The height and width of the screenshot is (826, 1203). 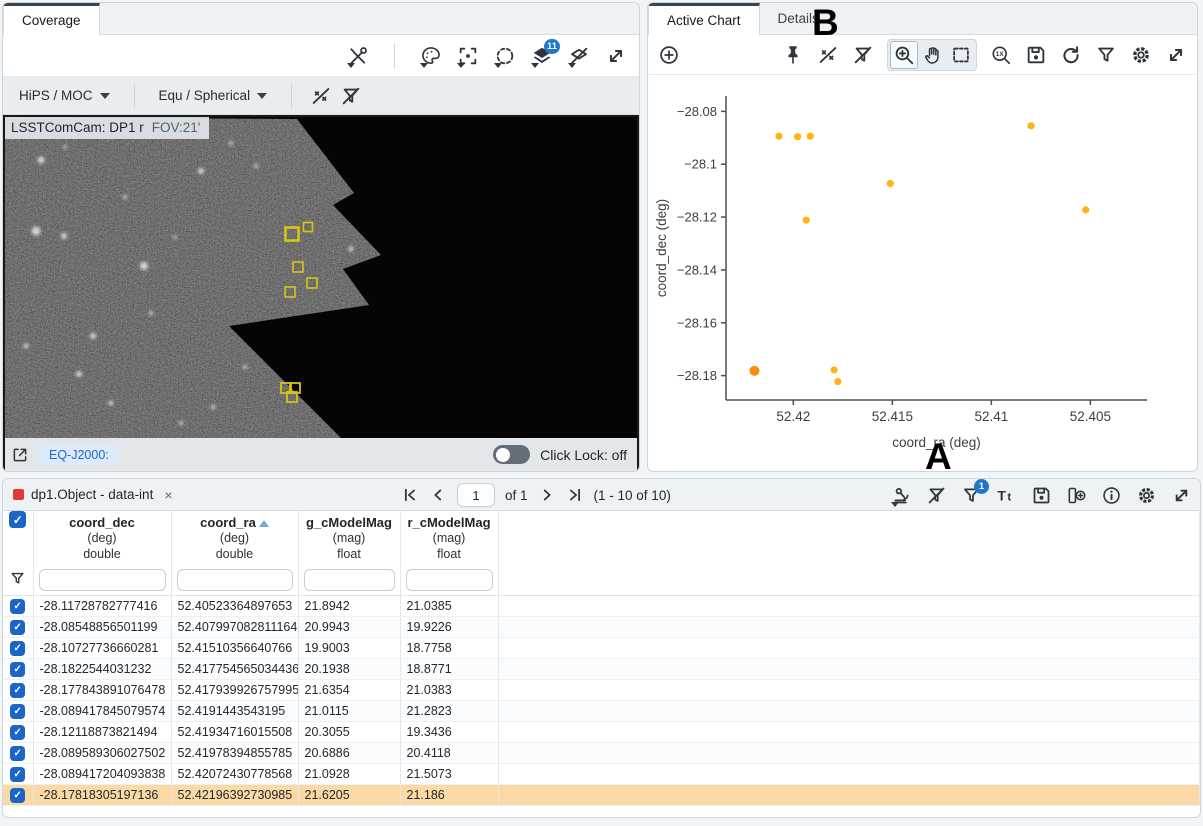 I want to click on table-cell: -28.089589306027502, so click(x=102, y=753).